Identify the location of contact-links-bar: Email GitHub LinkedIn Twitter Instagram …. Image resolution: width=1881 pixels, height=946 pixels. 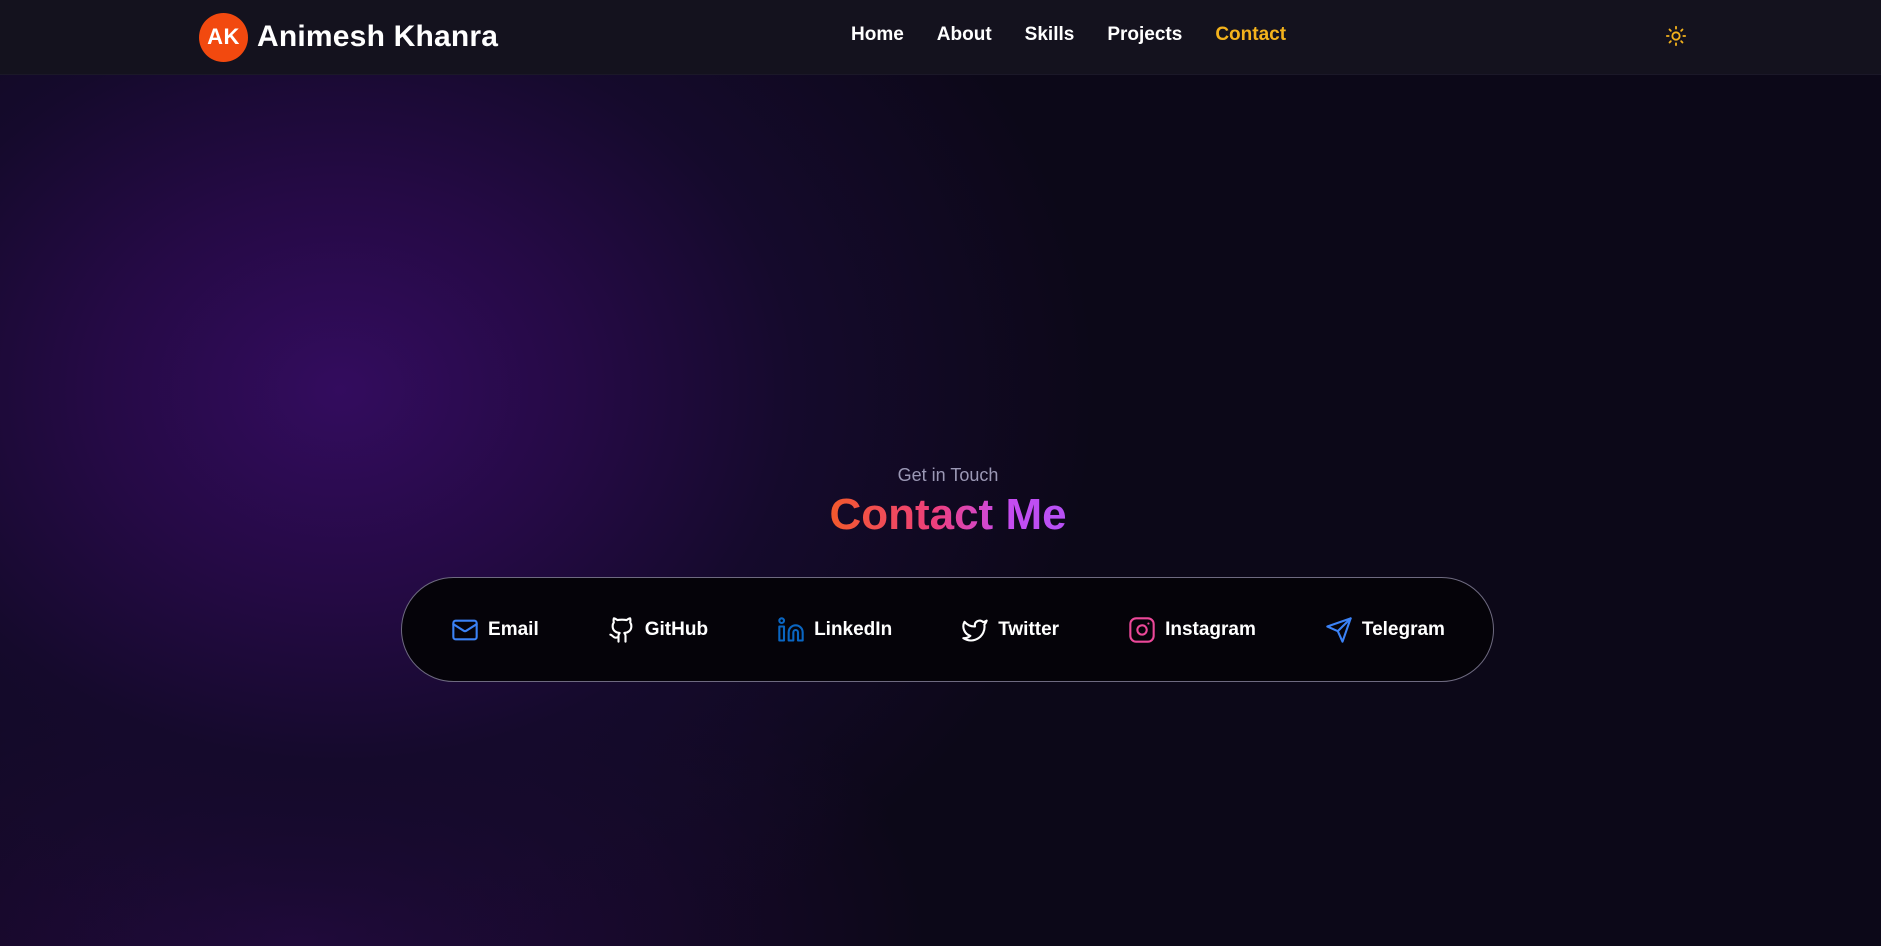
(947, 629).